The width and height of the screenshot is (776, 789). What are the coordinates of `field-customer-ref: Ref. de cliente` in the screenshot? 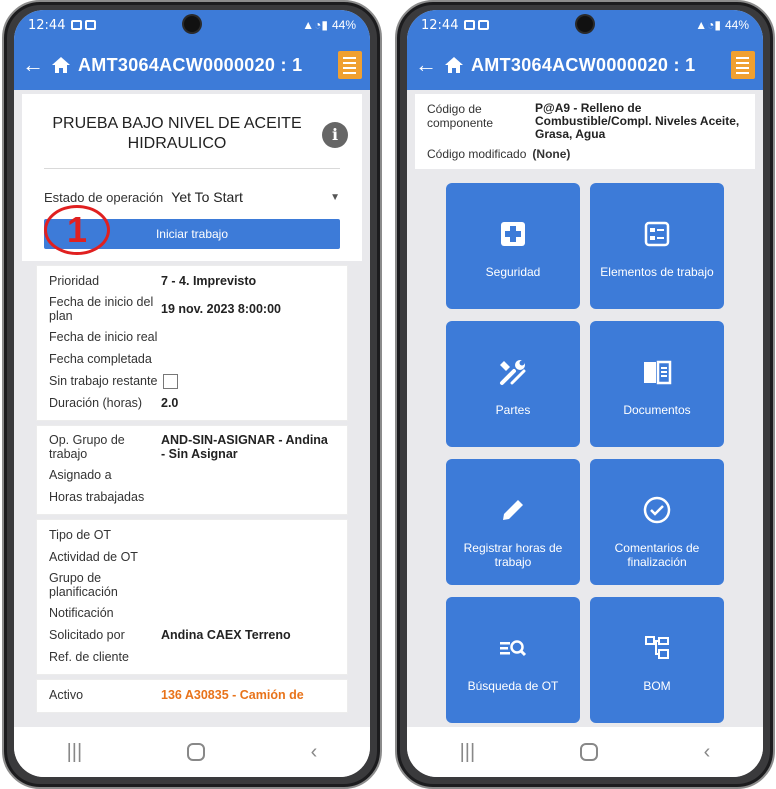 It's located at (192, 657).